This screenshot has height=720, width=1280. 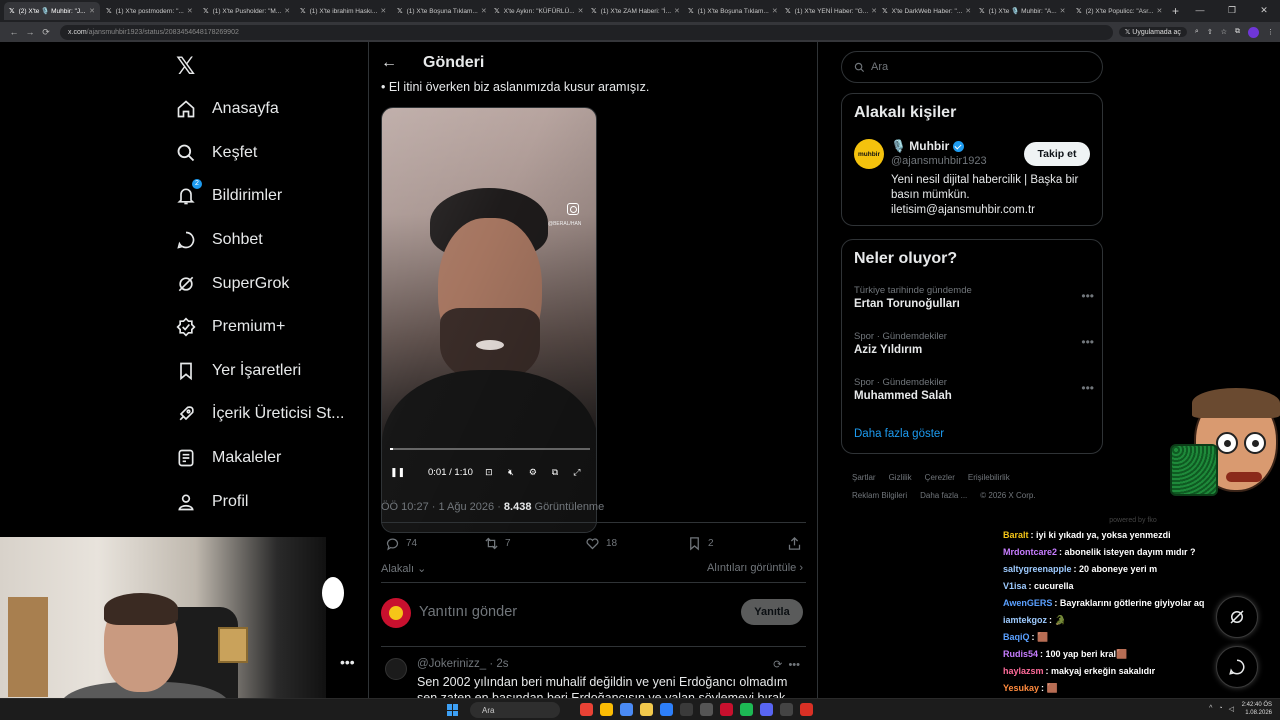 I want to click on windows-start-icon, so click(x=453, y=710).